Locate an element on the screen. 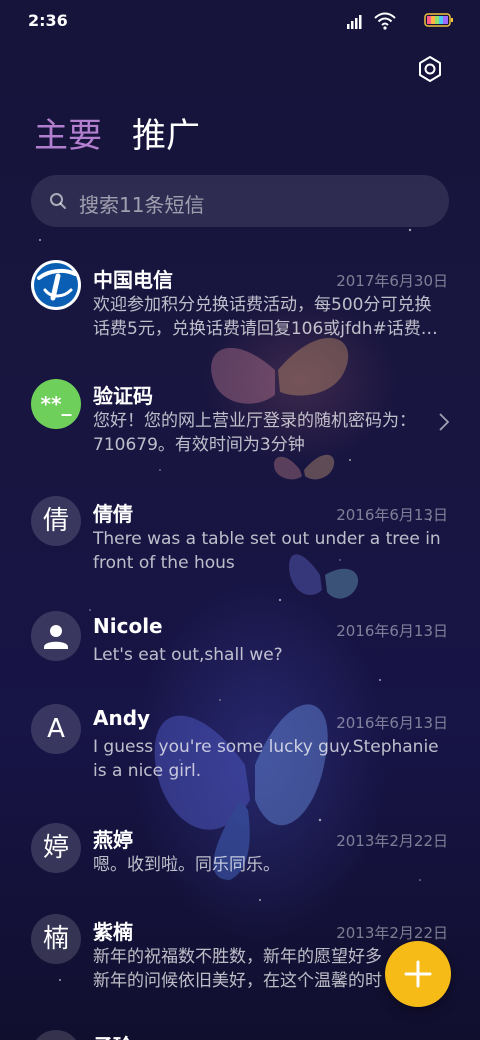  avatar: 婷 is located at coordinates (56, 848).